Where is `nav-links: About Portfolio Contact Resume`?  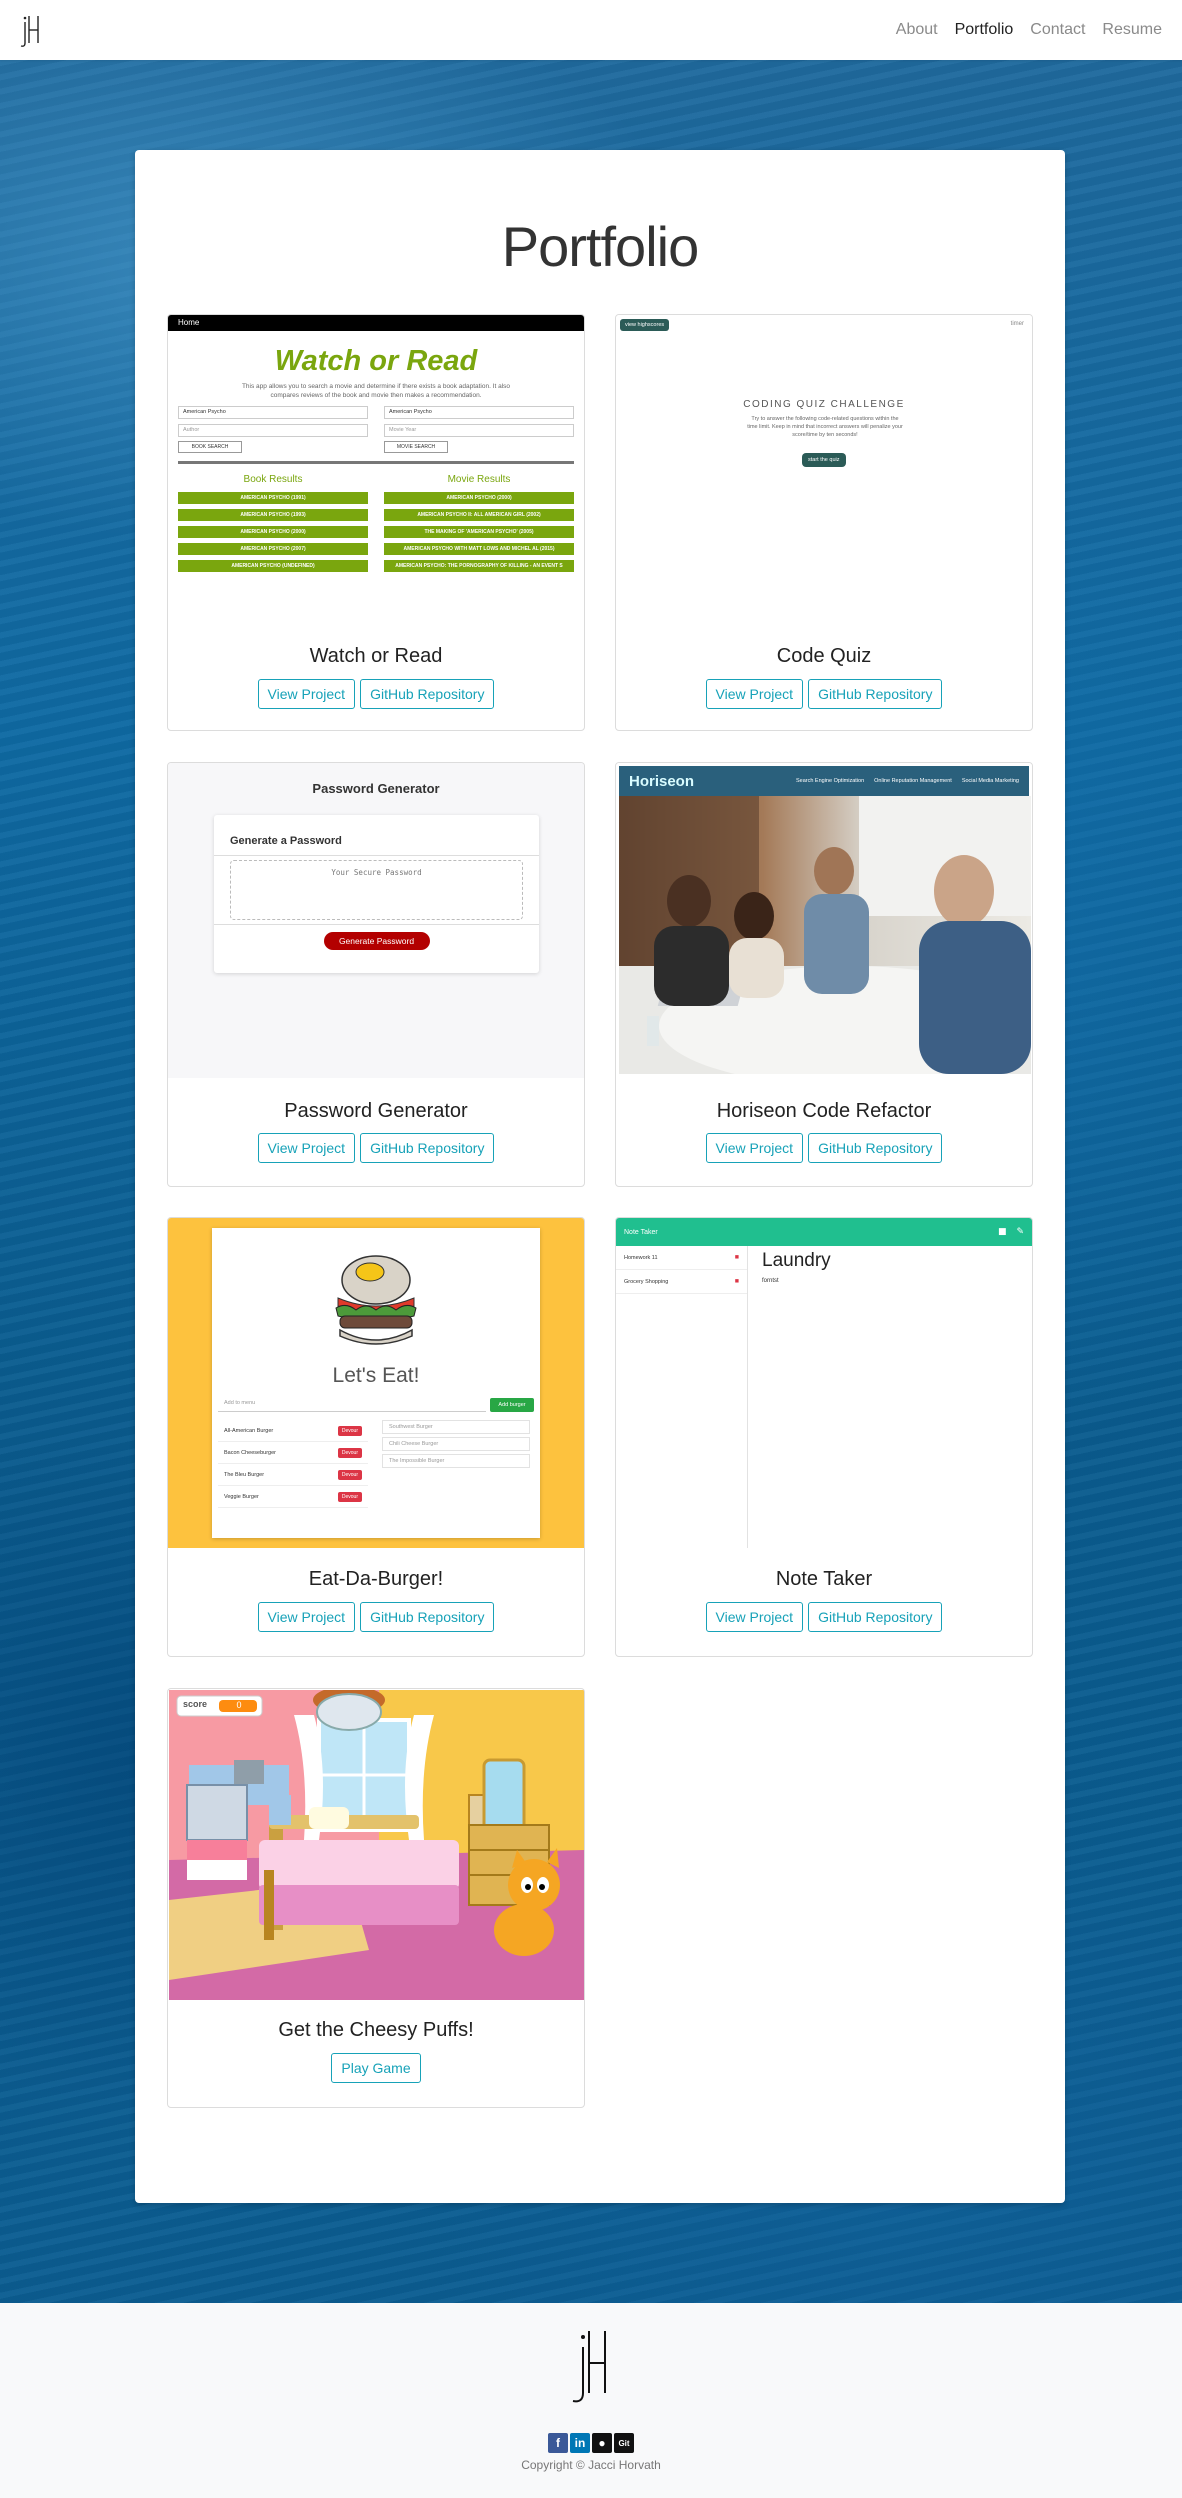
nav-links: About Portfolio Contact Resume is located at coordinates (1029, 30).